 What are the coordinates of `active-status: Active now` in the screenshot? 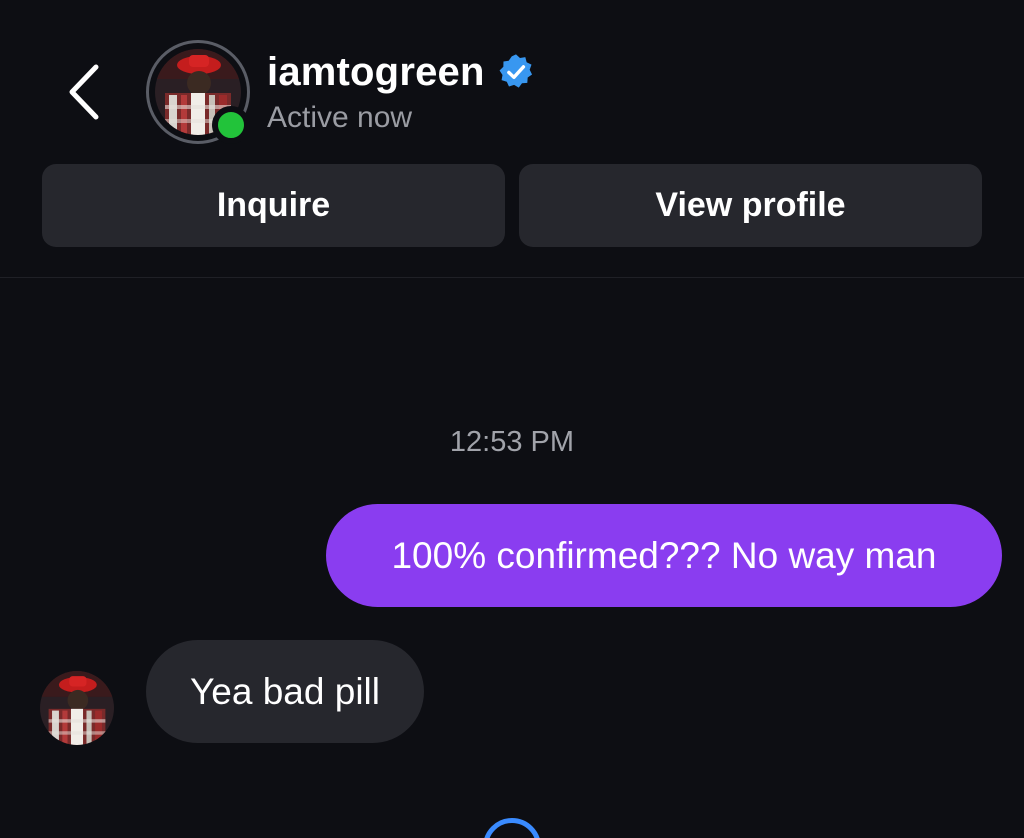 It's located at (340, 117).